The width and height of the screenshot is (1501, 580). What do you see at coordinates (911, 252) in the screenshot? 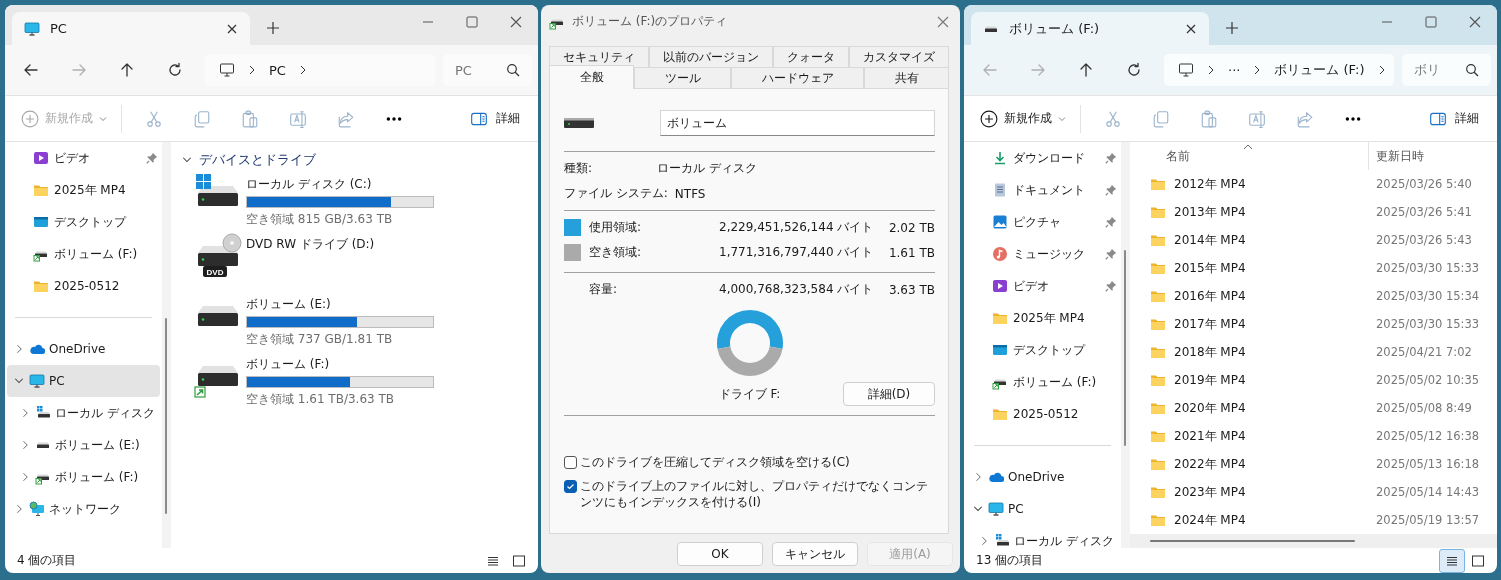
I see `size-value: 1.61 TB` at bounding box center [911, 252].